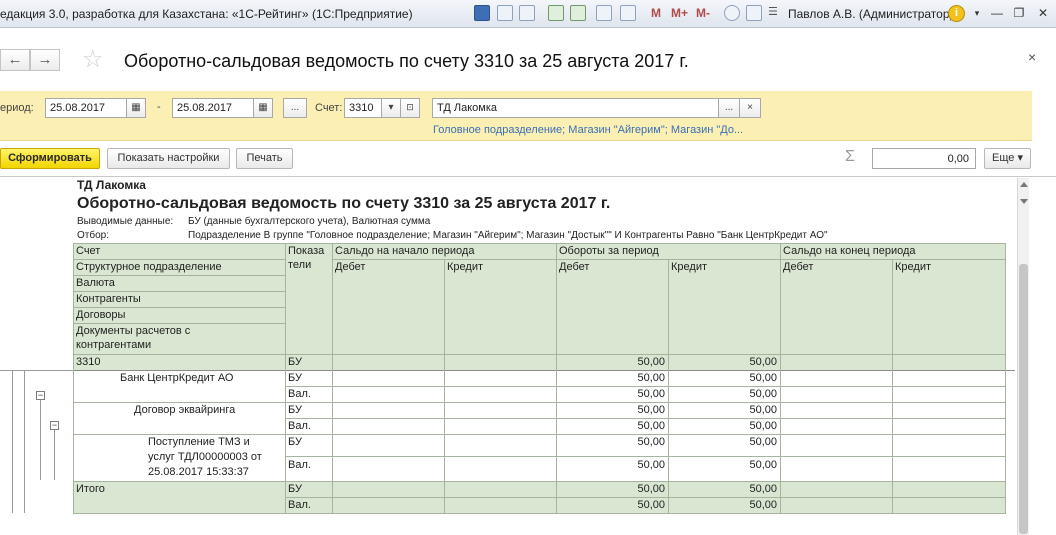 The width and height of the screenshot is (1056, 535). I want to click on row-document-credit-val: 50,00, so click(724, 465).